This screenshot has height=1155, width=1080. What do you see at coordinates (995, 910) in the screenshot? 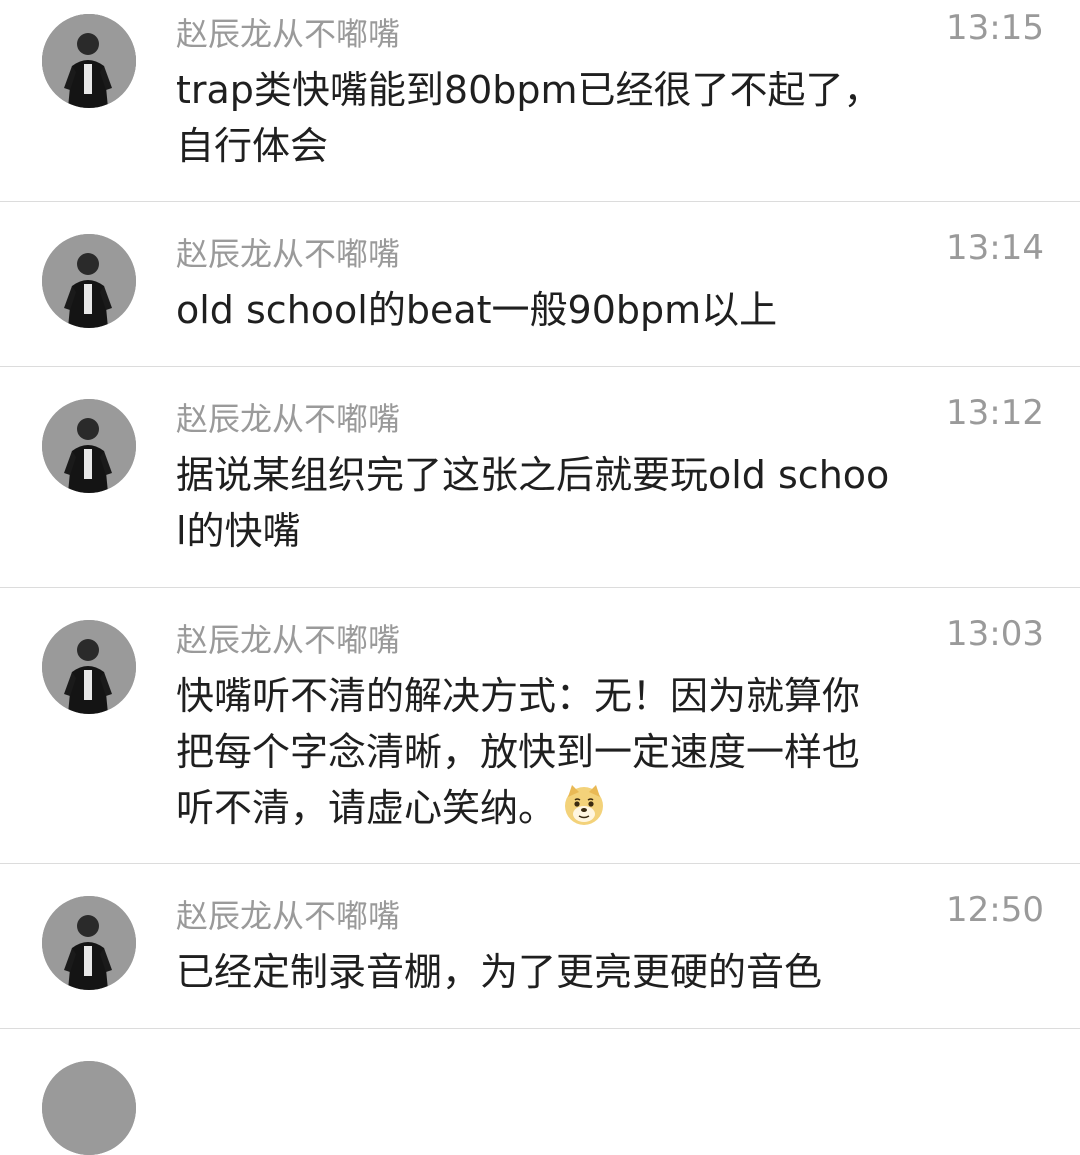
I see `comment-time: 12:50` at bounding box center [995, 910].